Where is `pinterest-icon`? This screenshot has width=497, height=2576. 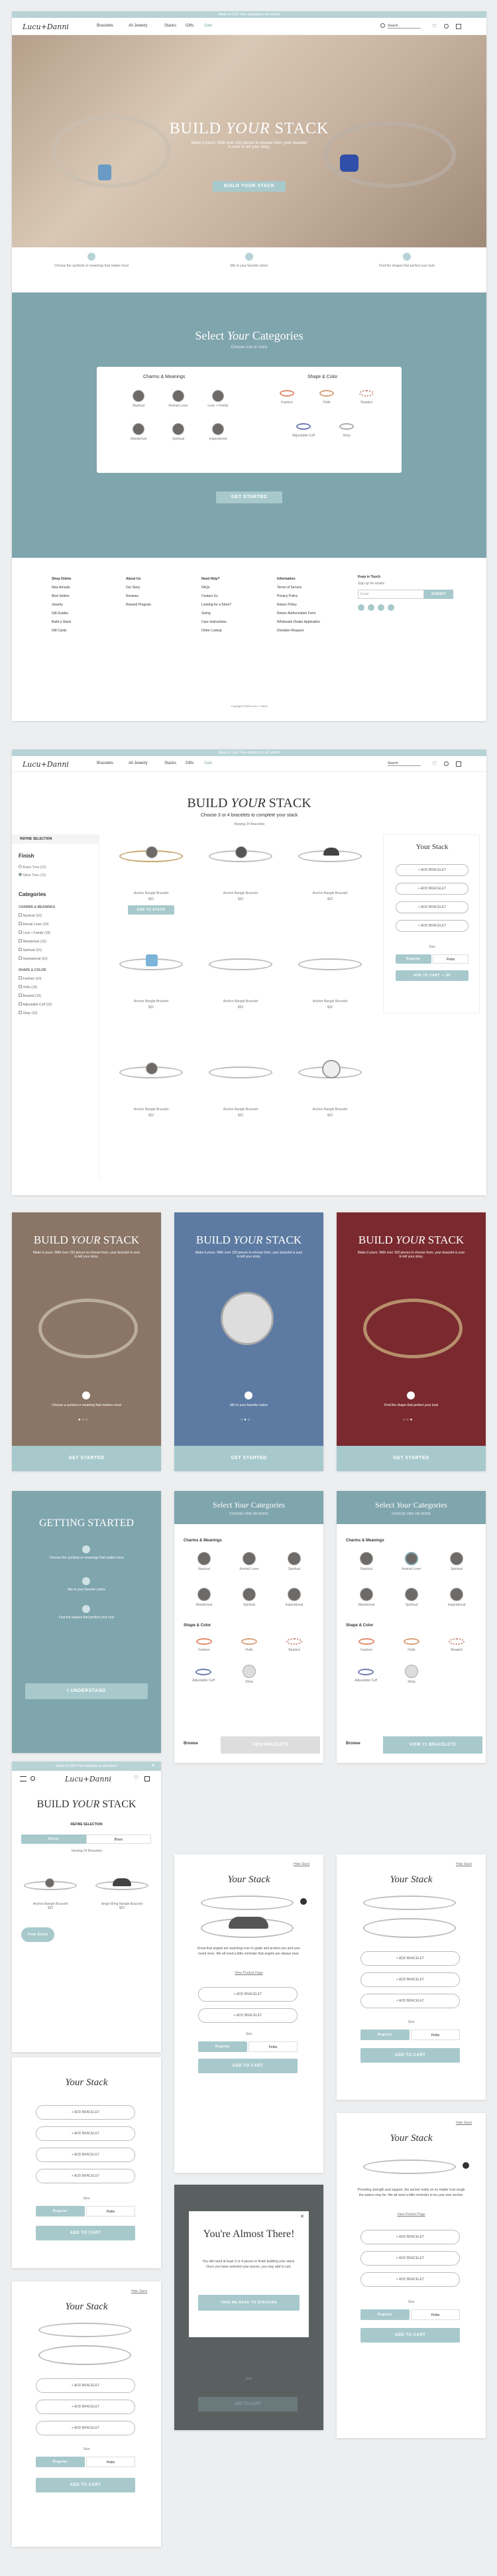
pinterest-icon is located at coordinates (391, 608).